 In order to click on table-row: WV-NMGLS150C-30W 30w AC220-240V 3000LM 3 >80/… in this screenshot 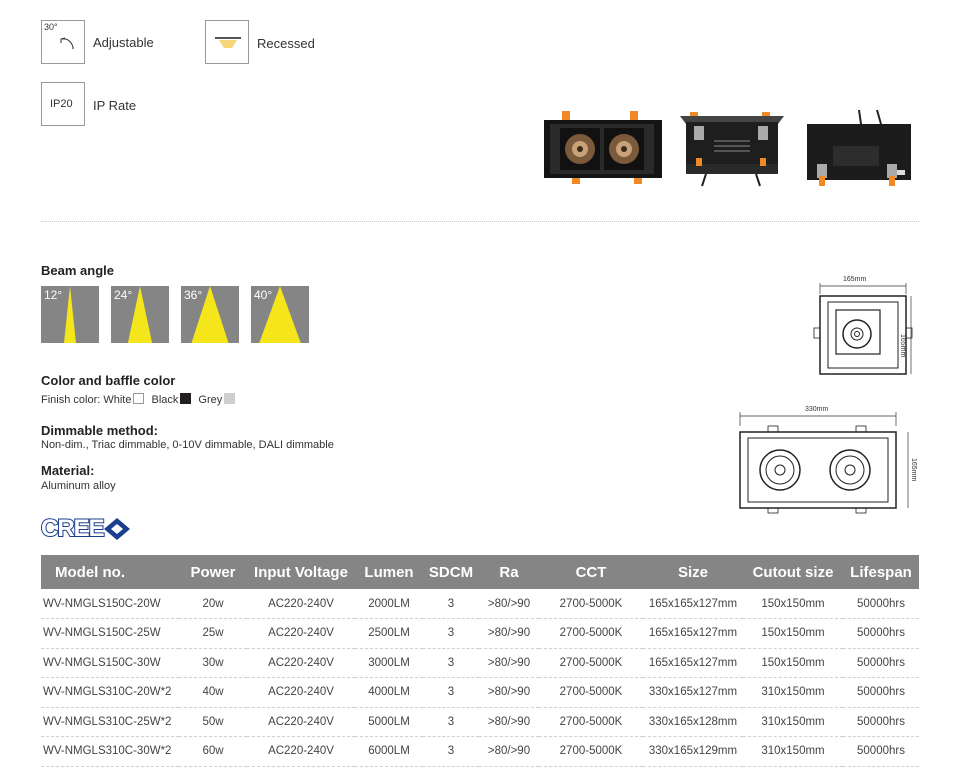, I will do `click(480, 663)`.